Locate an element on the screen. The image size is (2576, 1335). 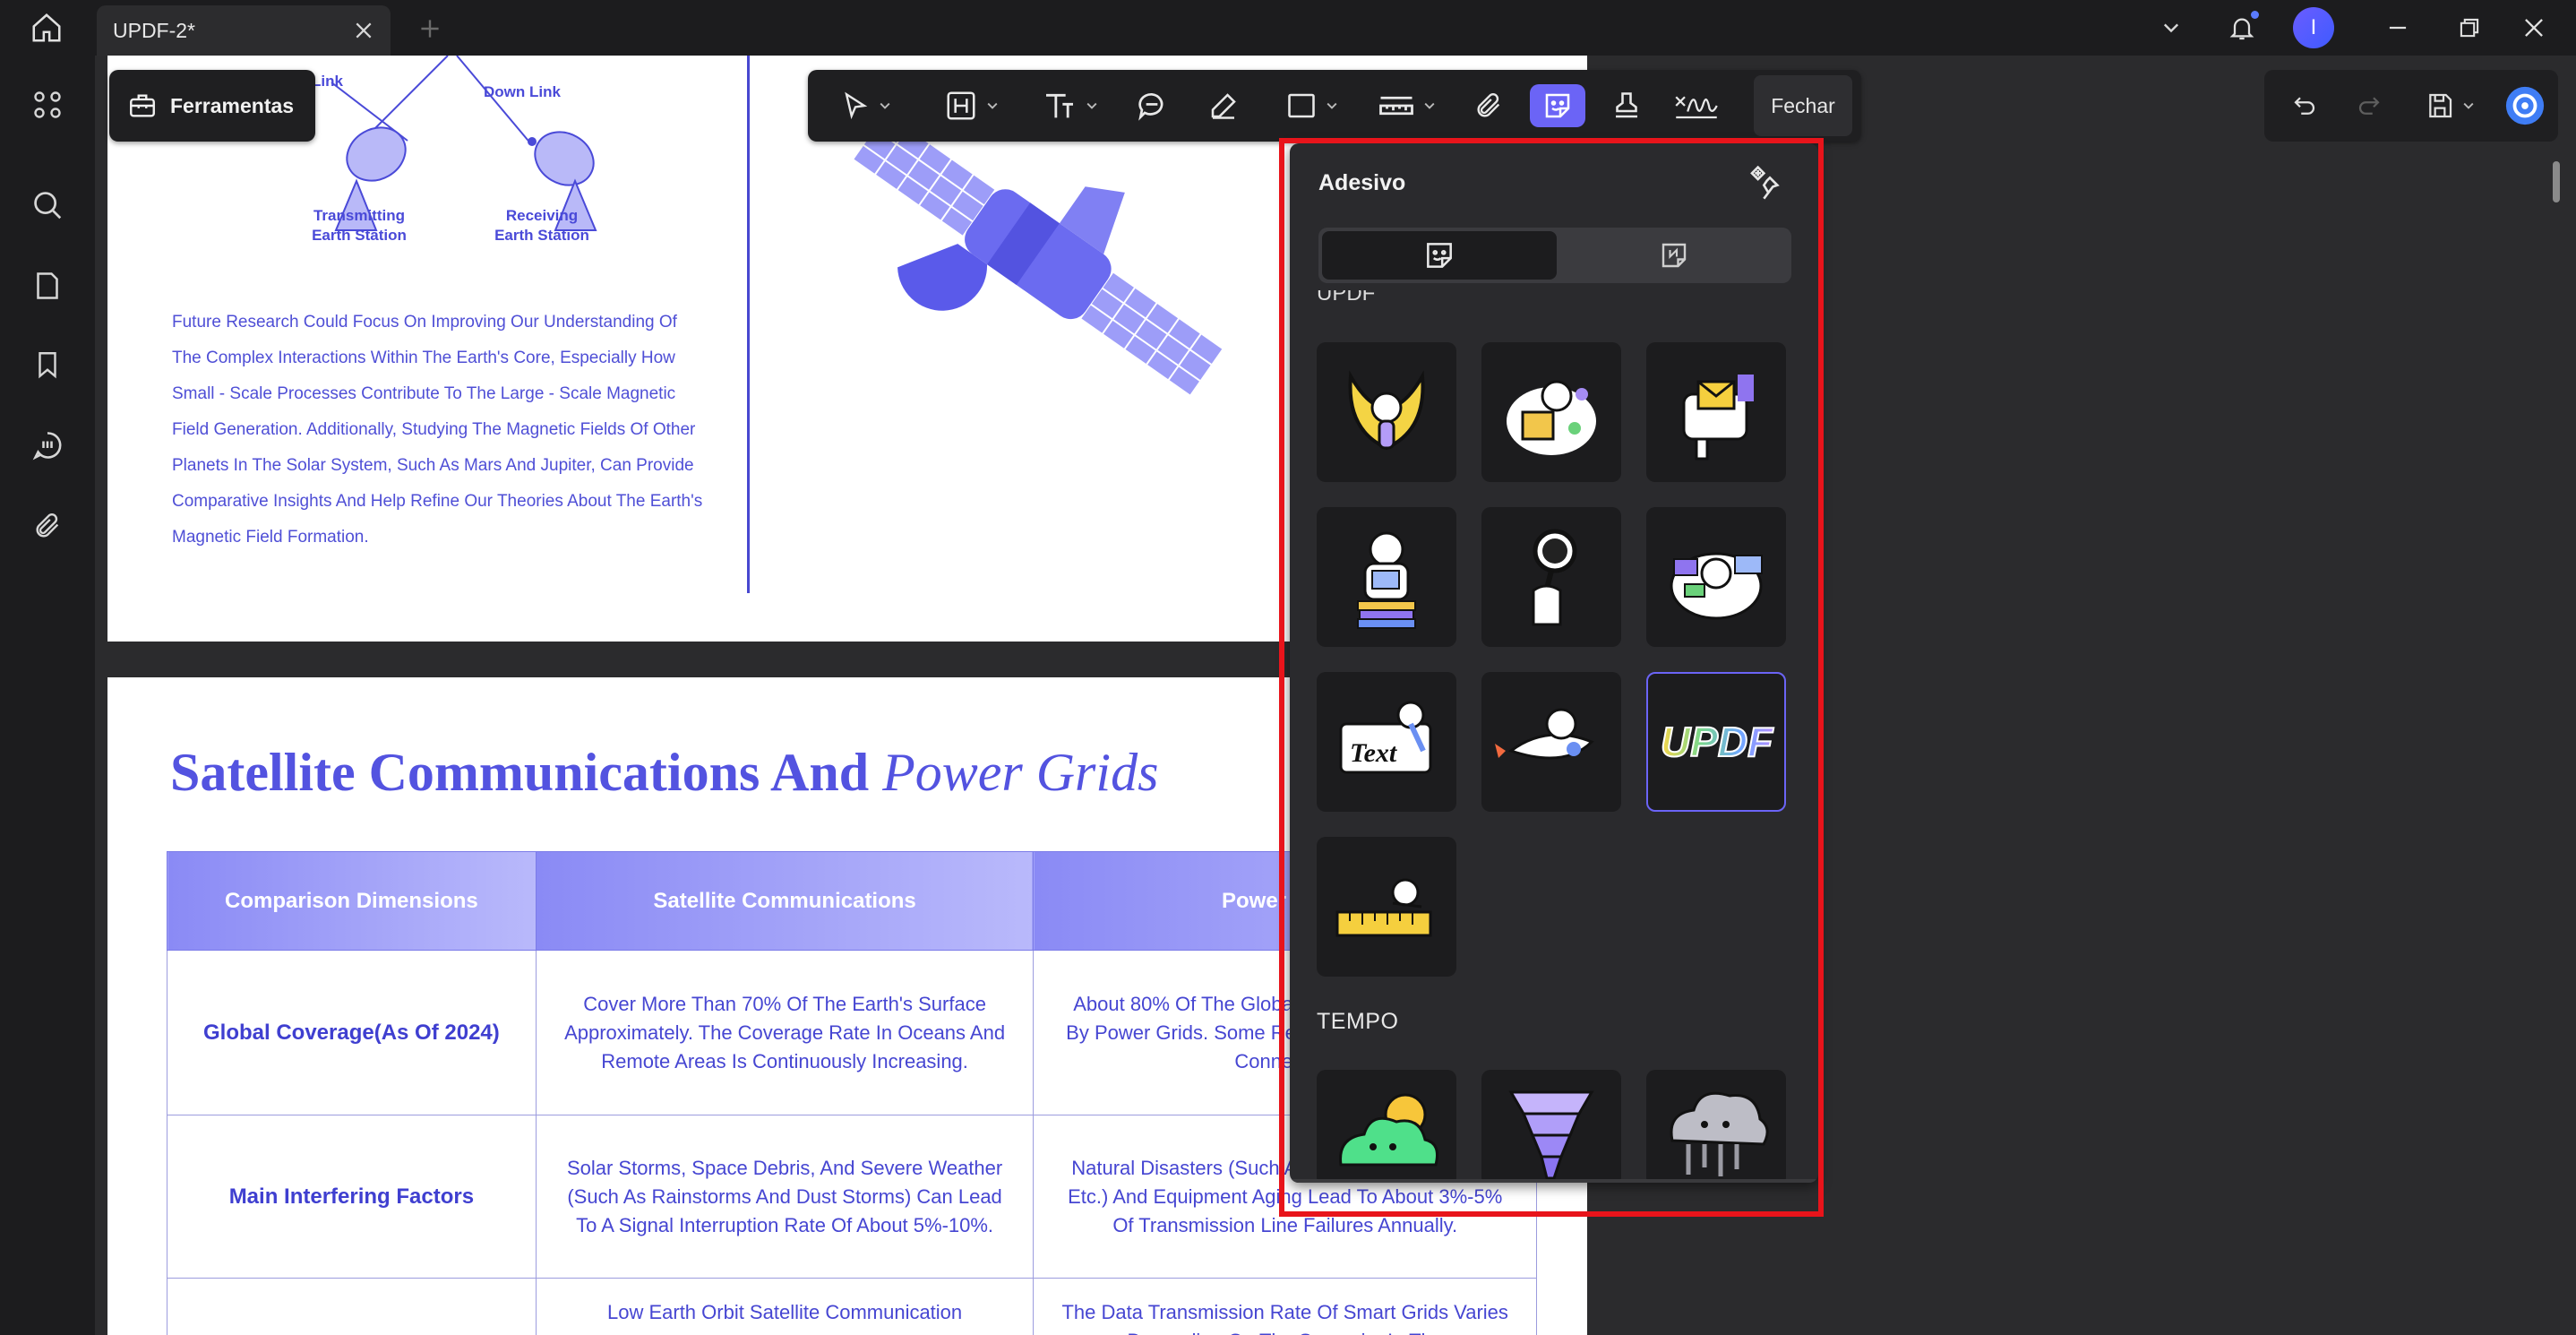
built-in-stickers-tab is located at coordinates (1439, 255).